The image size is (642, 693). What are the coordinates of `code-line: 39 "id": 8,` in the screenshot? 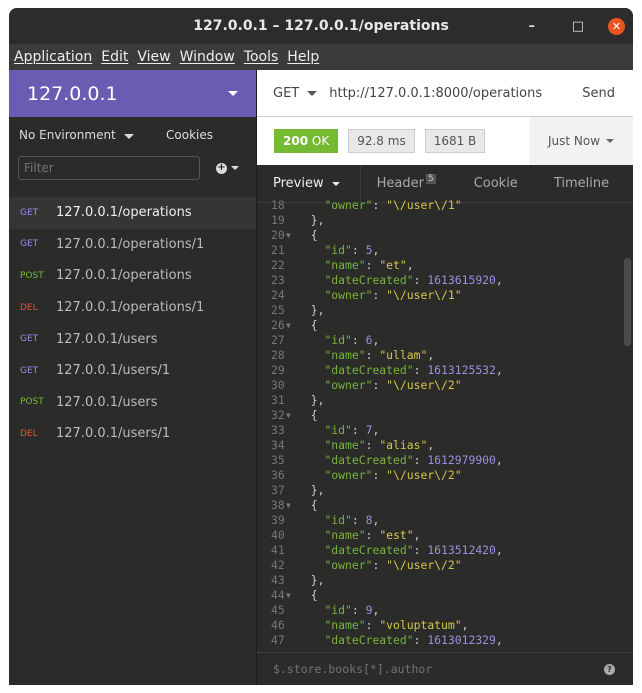 It's located at (445, 520).